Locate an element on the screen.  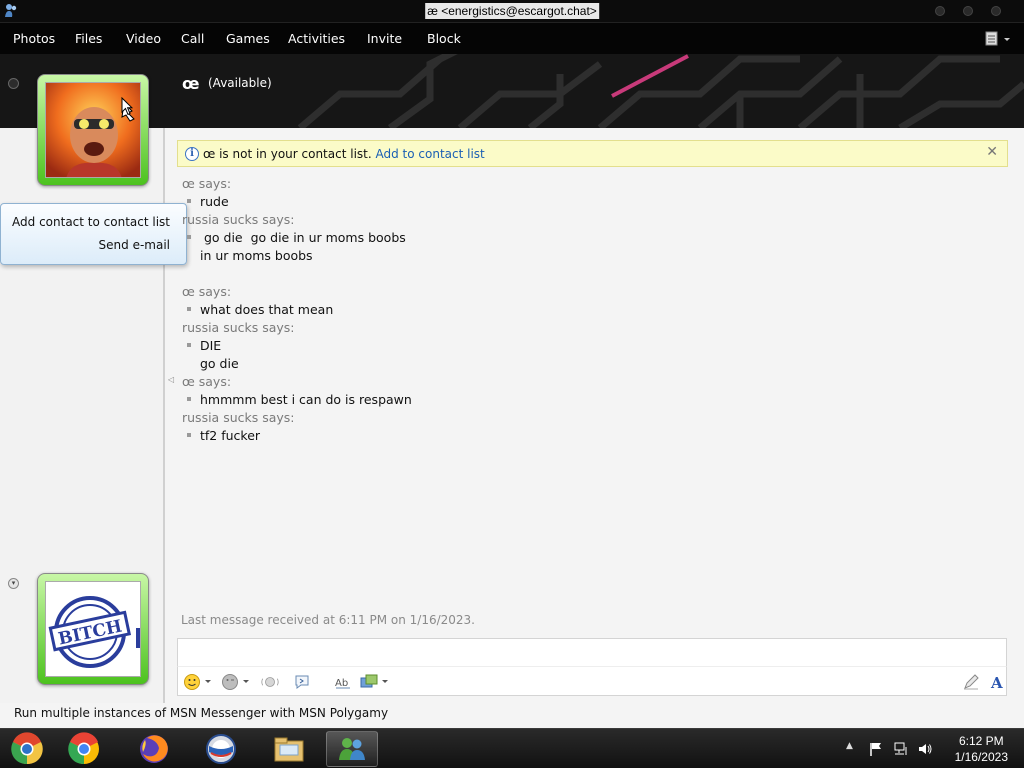
emoticon-icon is located at coordinates (192, 682).